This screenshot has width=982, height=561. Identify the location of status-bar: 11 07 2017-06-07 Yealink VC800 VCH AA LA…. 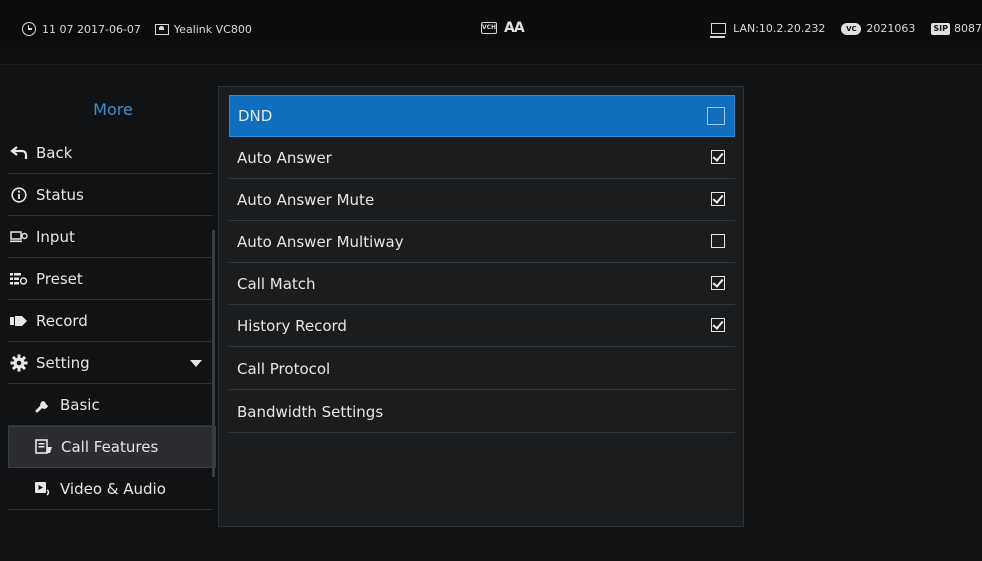
(491, 32).